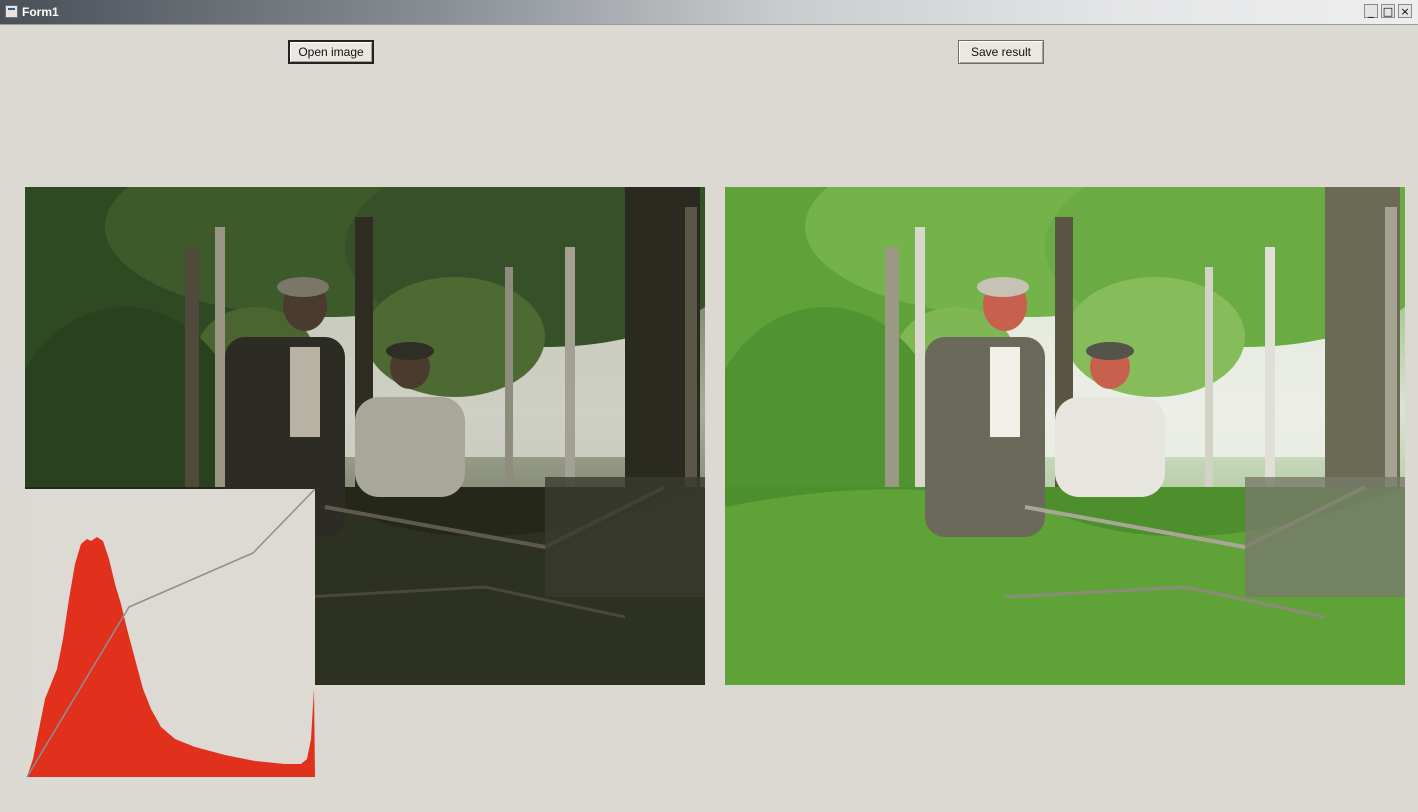 Image resolution: width=1418 pixels, height=812 pixels. What do you see at coordinates (11, 11) in the screenshot?
I see `app-icon` at bounding box center [11, 11].